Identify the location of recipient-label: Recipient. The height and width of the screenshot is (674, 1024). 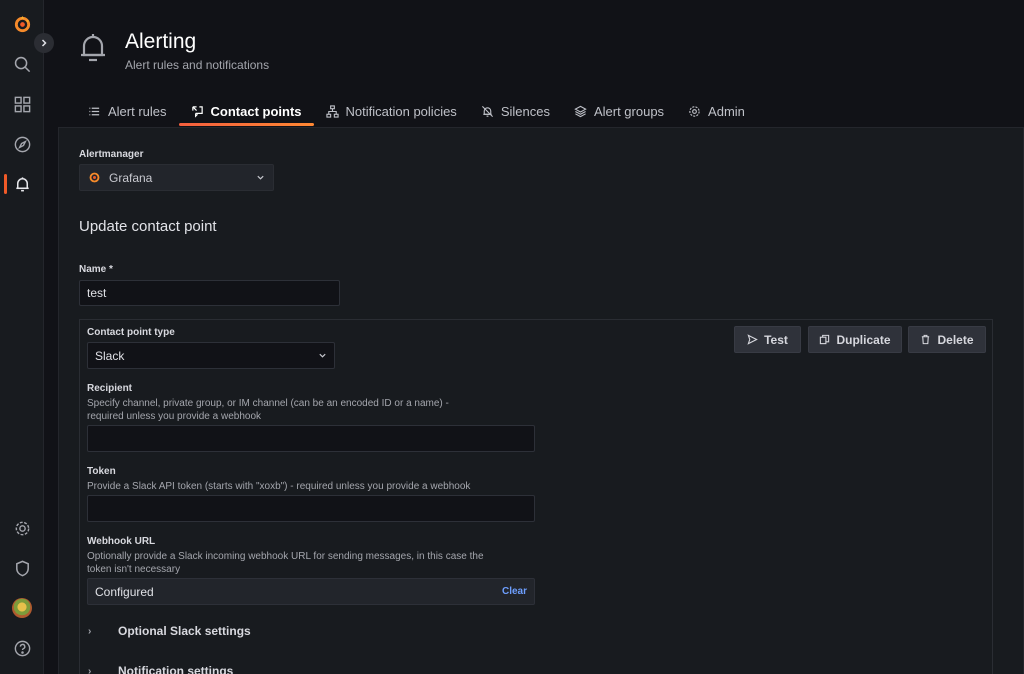
(110, 388).